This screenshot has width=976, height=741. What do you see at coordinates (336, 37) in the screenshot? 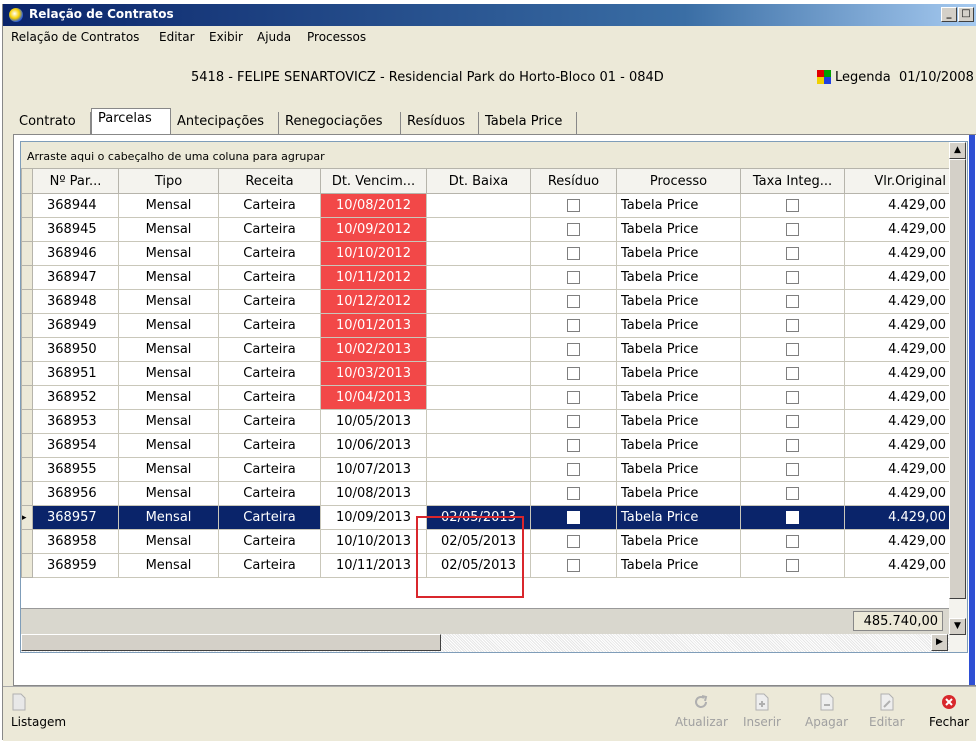
I see `menu-processos: Processos` at bounding box center [336, 37].